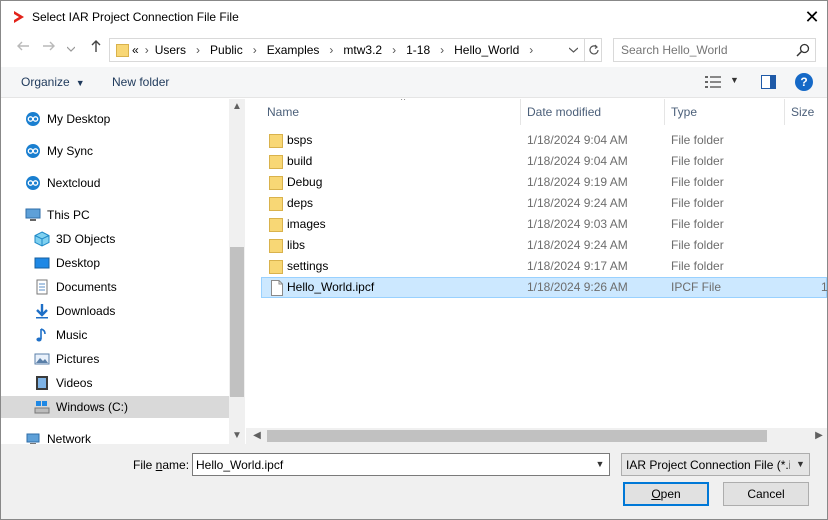 The width and height of the screenshot is (828, 520). I want to click on view-options-dropdown: ▼, so click(734, 80).